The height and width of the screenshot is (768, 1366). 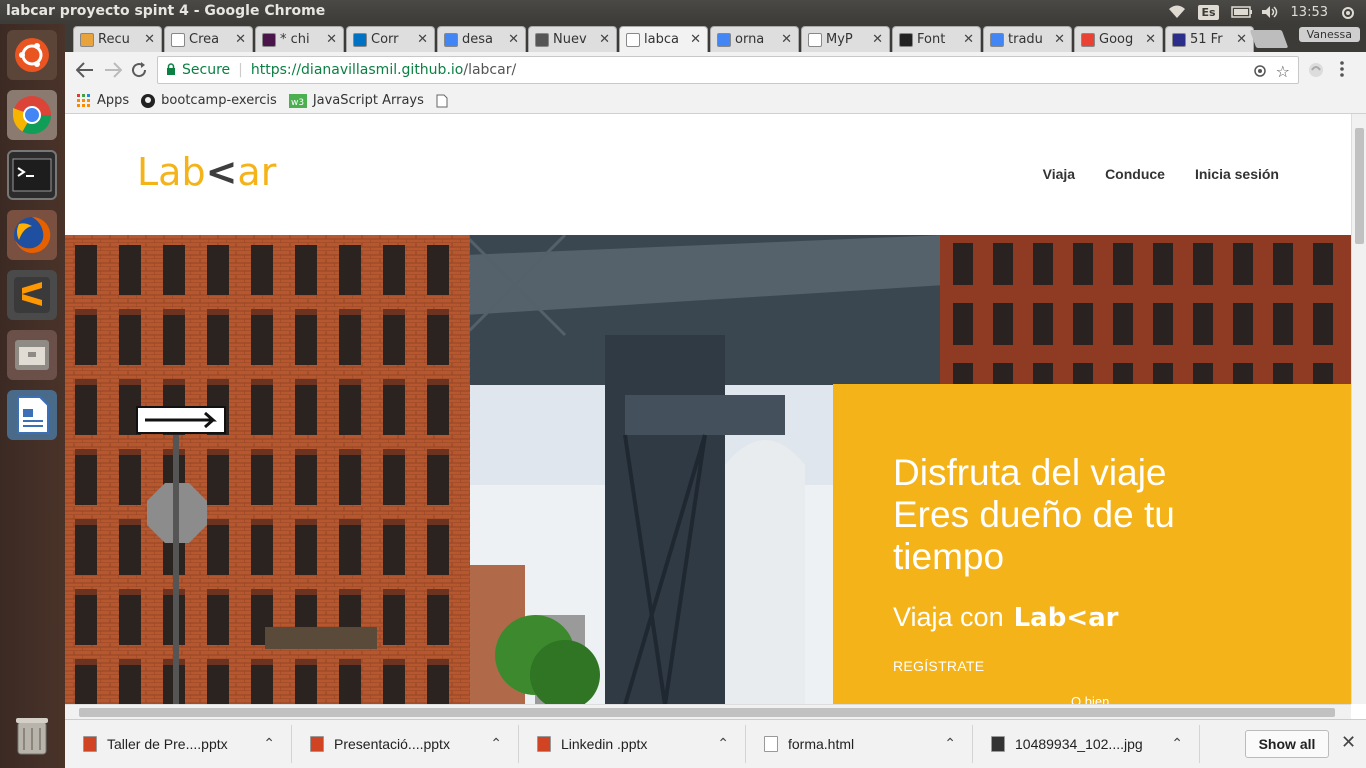 What do you see at coordinates (1135, 174) in the screenshot?
I see `nav-conduce: Conduce` at bounding box center [1135, 174].